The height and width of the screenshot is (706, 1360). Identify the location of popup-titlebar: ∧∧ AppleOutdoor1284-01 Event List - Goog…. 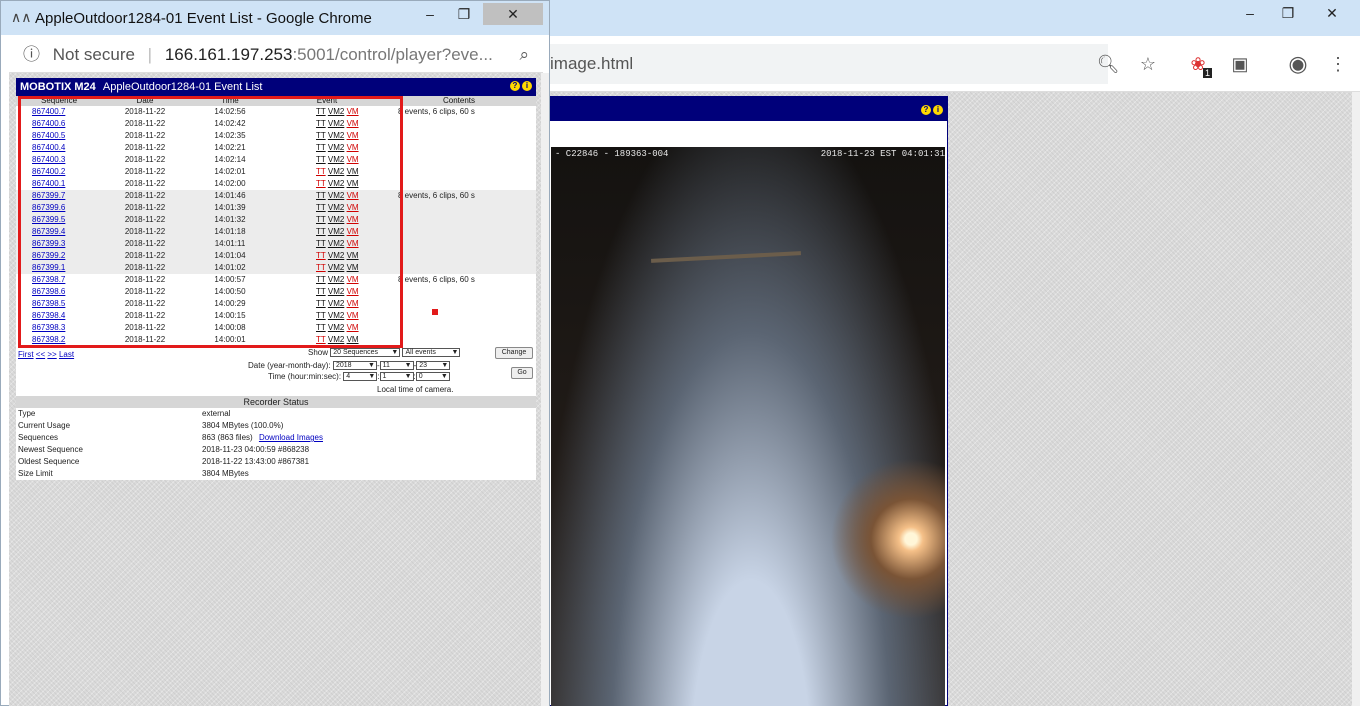
(275, 18).